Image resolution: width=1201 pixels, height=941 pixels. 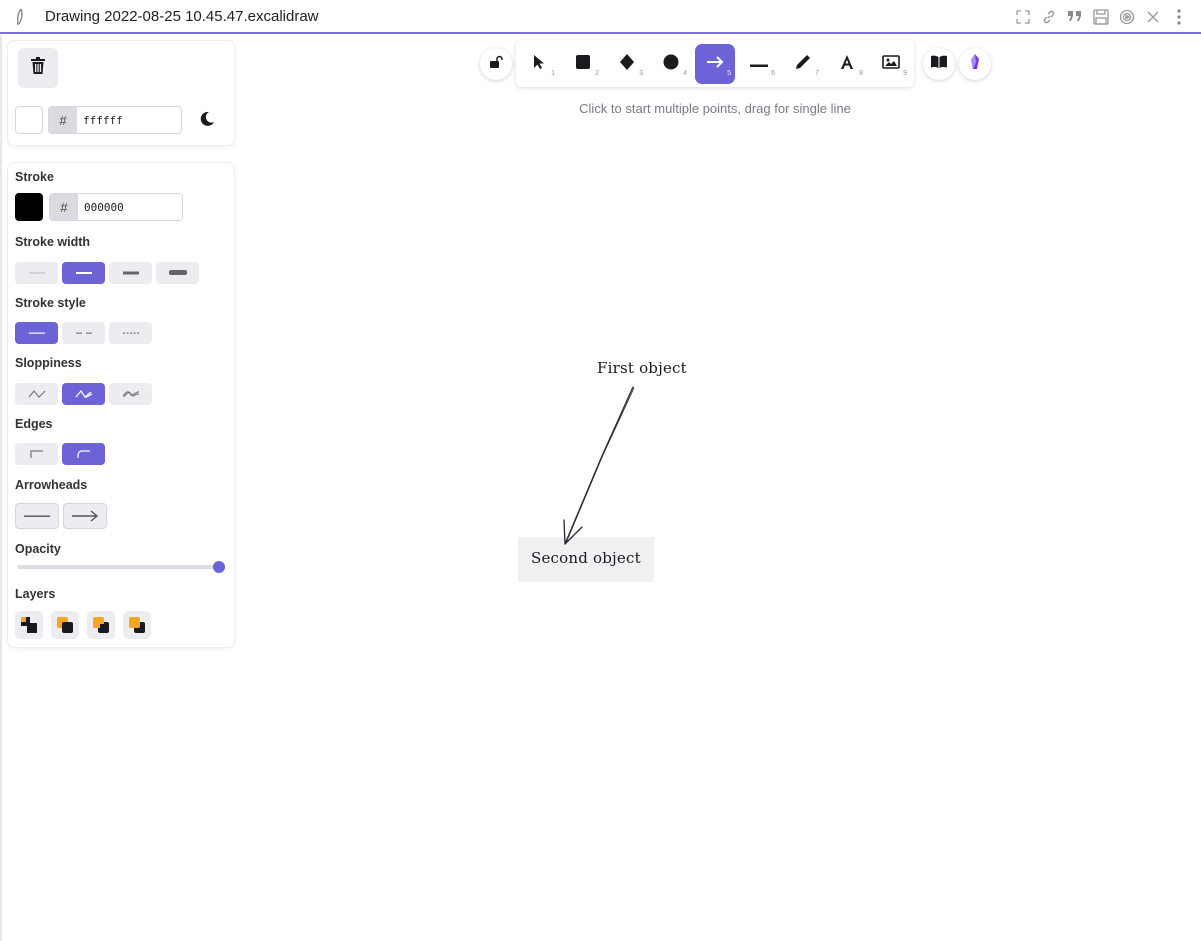 I want to click on connector-arrow, so click(x=599, y=465).